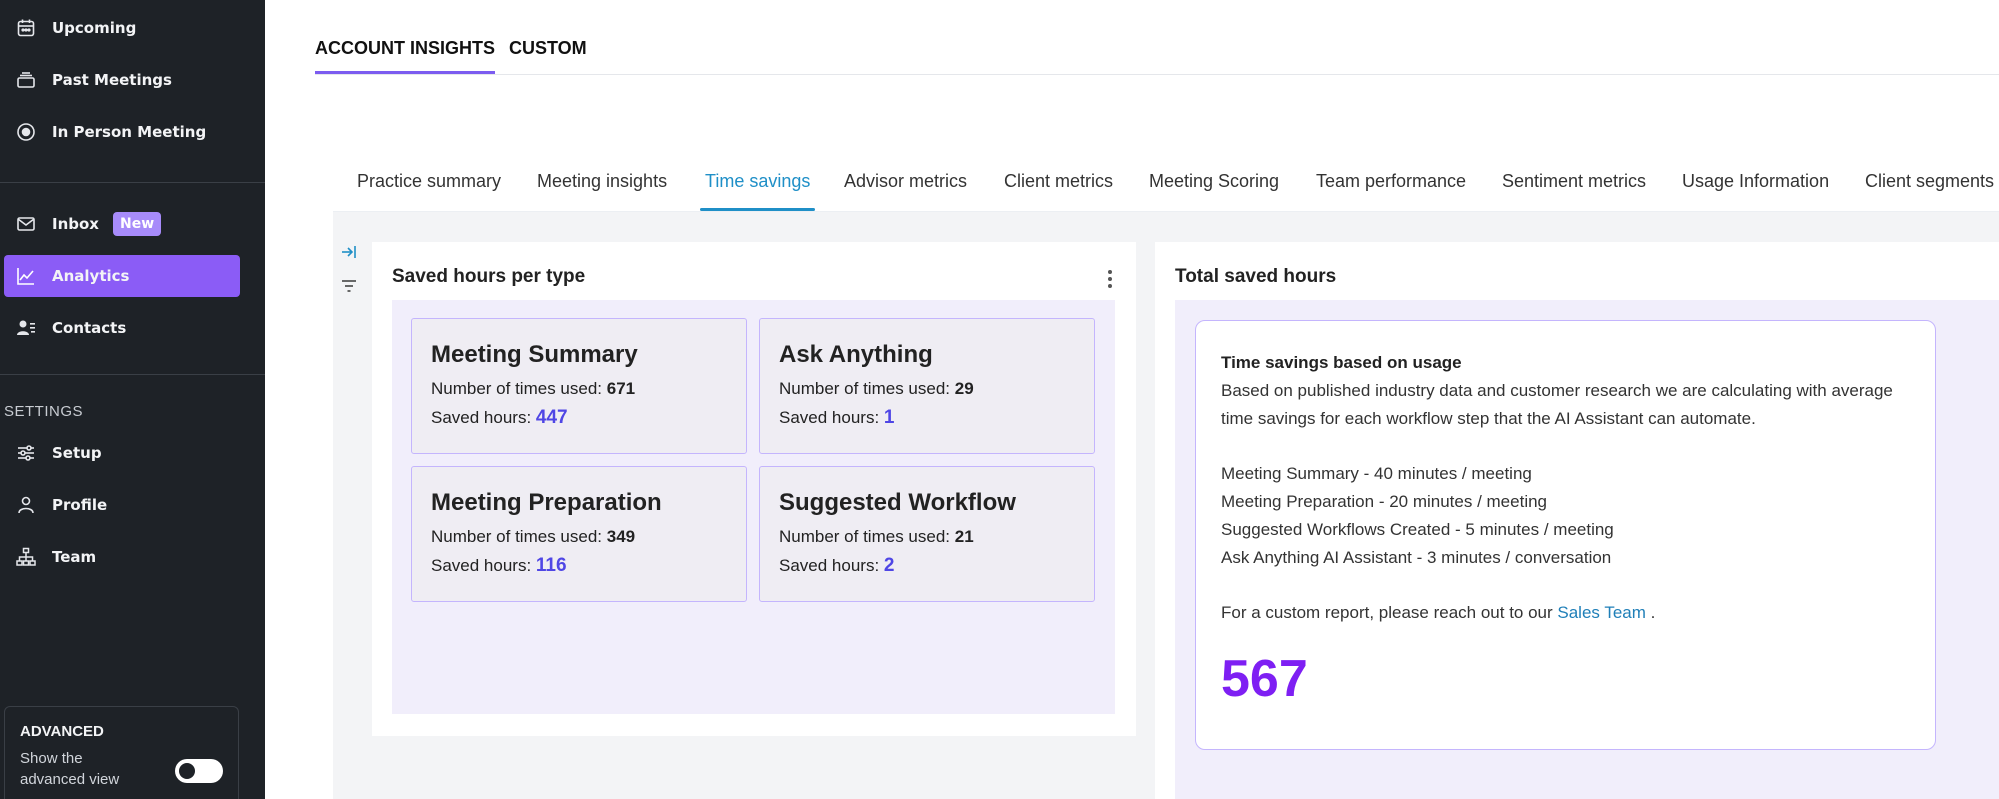 This screenshot has width=1999, height=799. Describe the element at coordinates (579, 566) in the screenshot. I see `saved-hours-line: Saved hours: 116` at that location.